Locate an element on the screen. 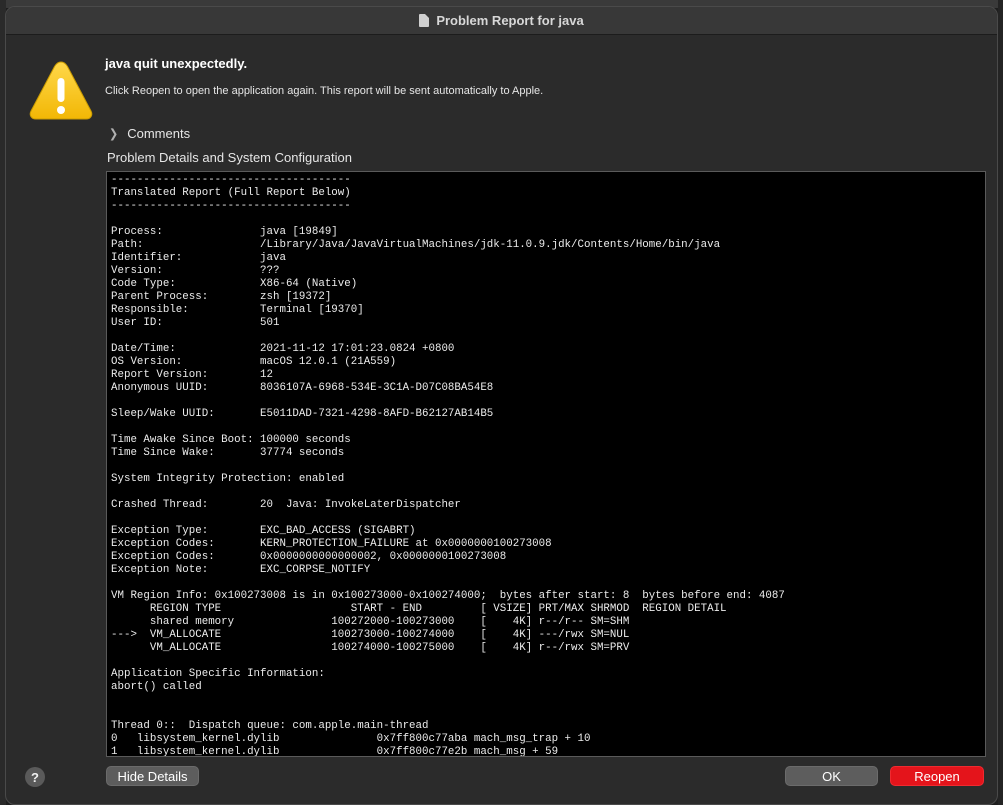 This screenshot has height=805, width=1003. title-bar: Problem Report for java is located at coordinates (501, 21).